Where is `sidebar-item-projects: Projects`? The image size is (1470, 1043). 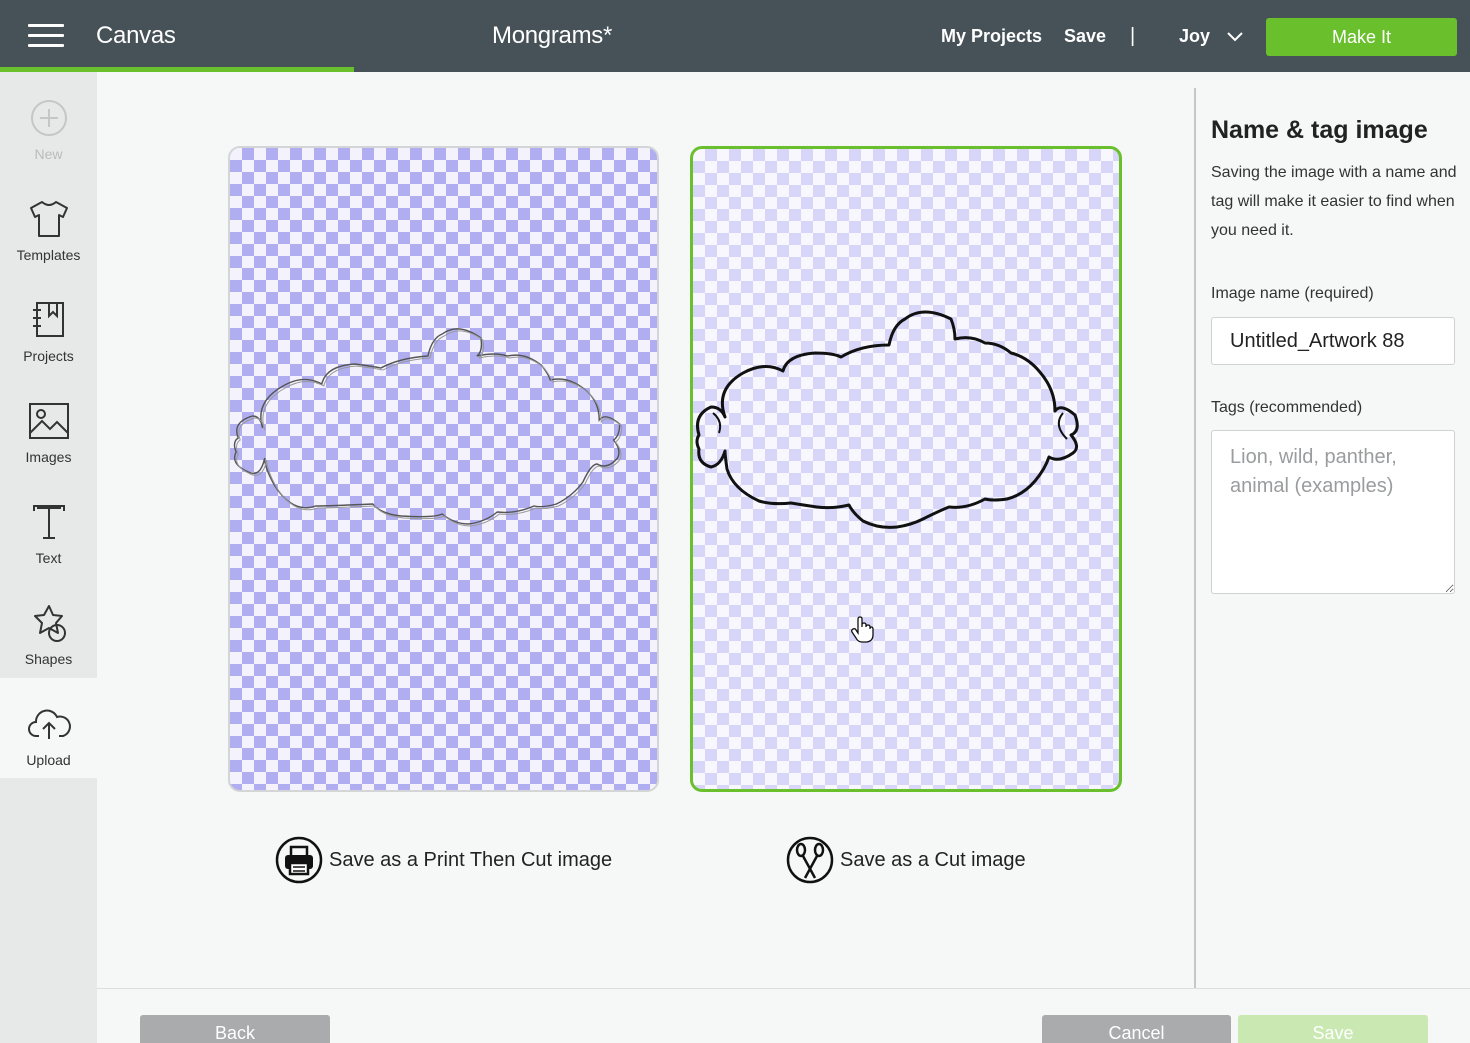
sidebar-item-projects: Projects is located at coordinates (48, 324).